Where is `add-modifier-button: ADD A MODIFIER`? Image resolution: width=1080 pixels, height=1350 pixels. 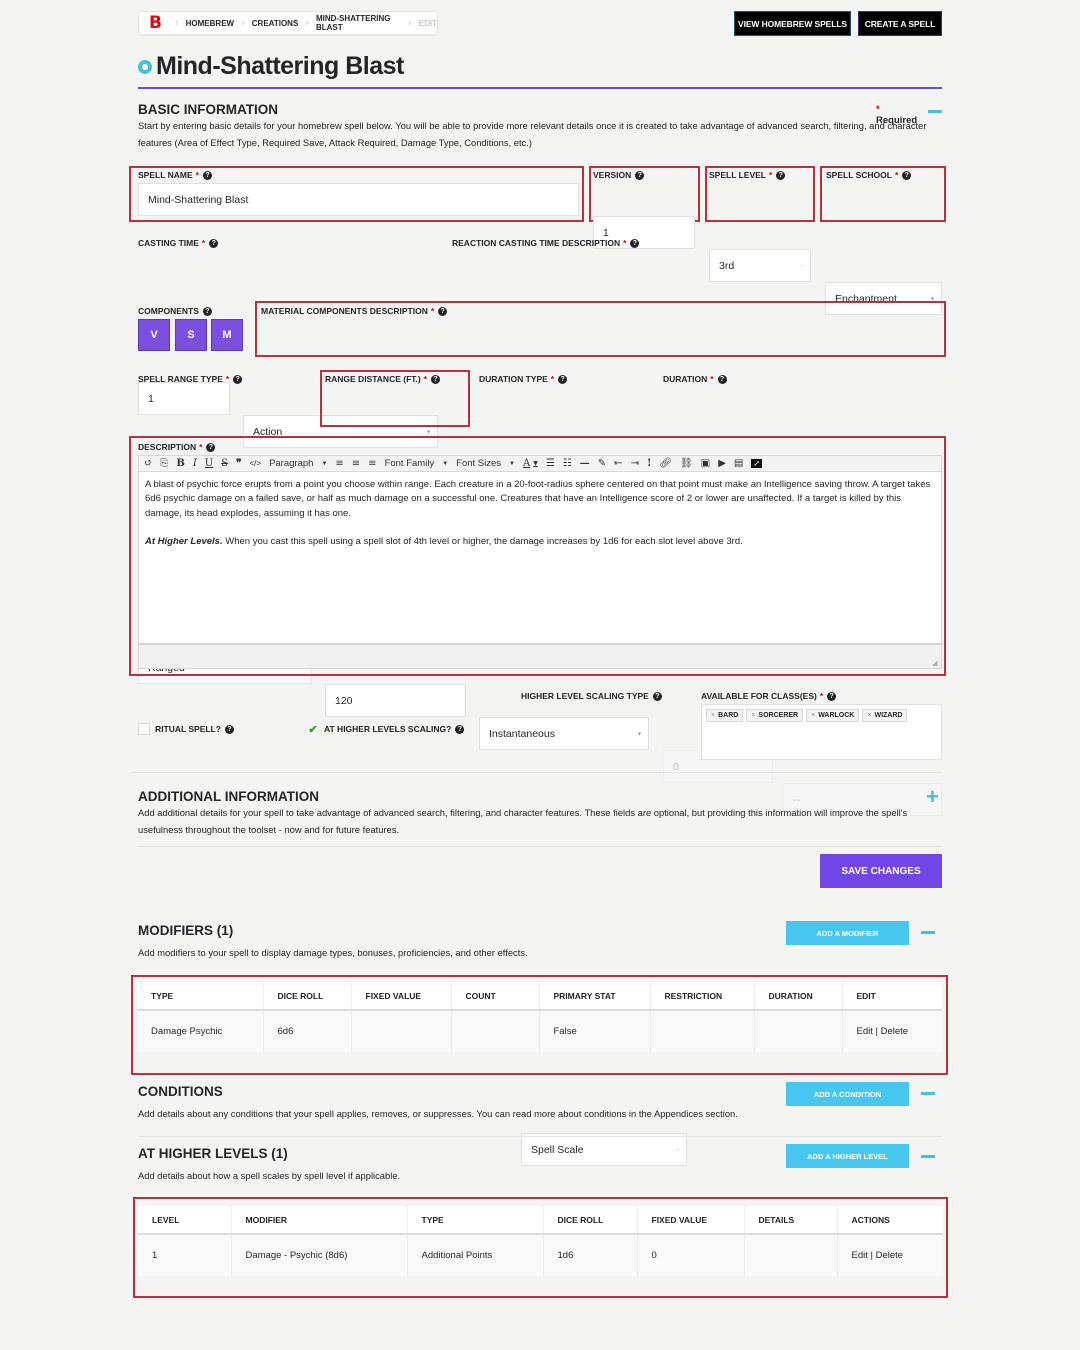
add-modifier-button: ADD A MODIFIER is located at coordinates (847, 933).